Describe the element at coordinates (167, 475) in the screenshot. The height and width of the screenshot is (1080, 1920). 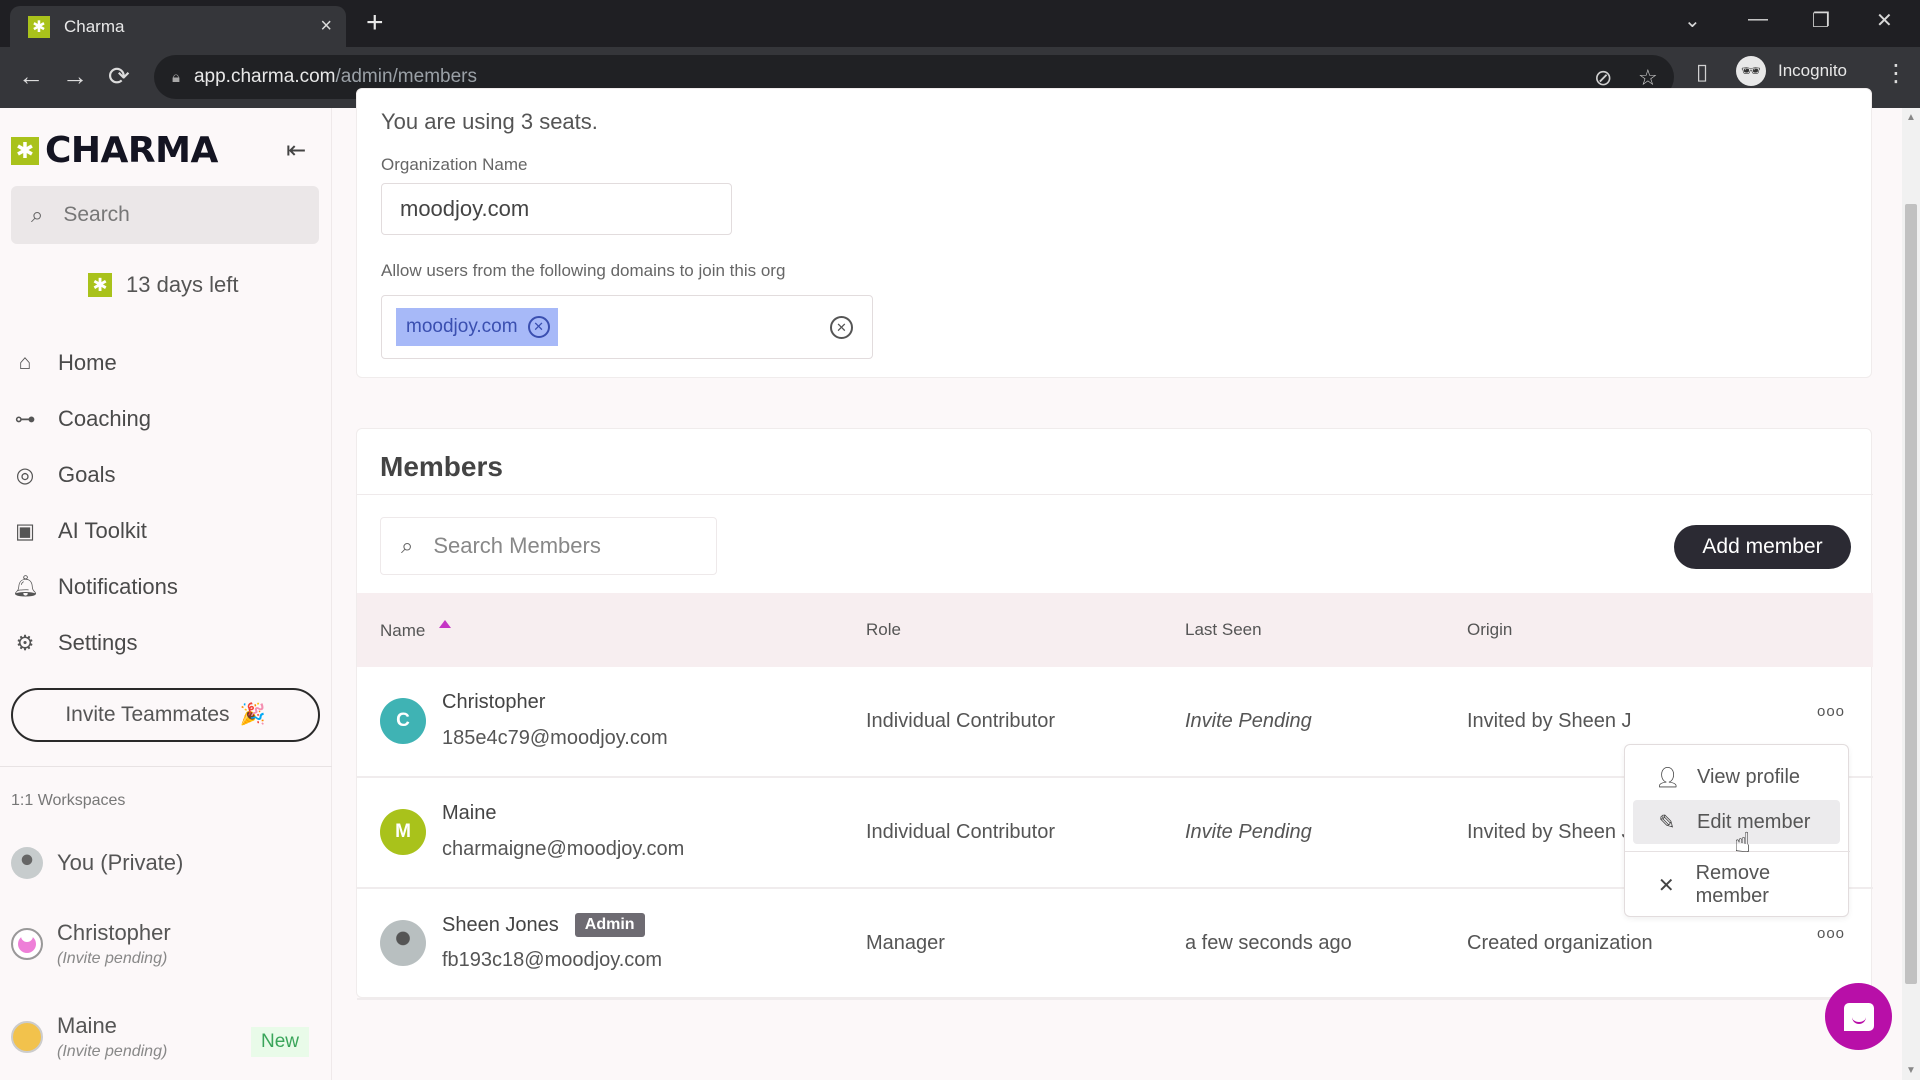
I see `sidebar-item-goals: ◎ Goals` at that location.